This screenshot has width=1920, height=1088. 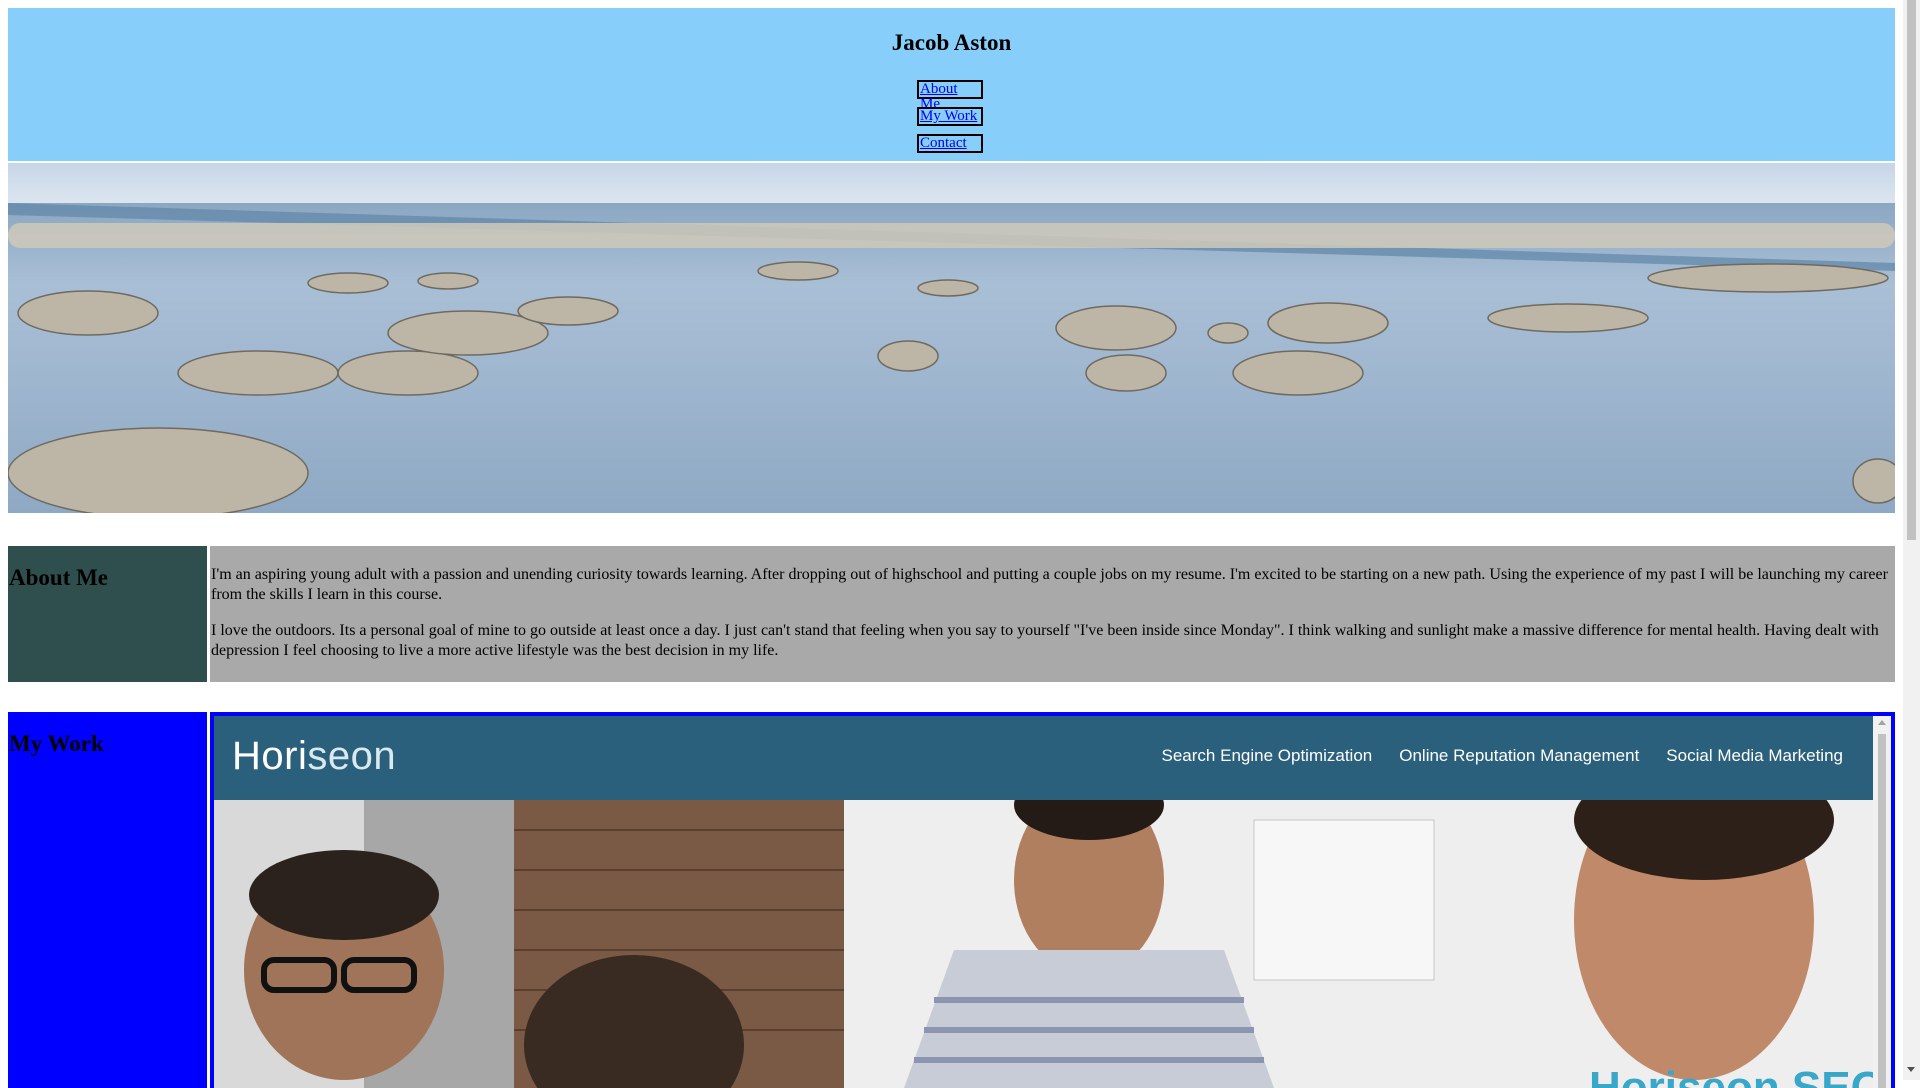 I want to click on horiseon-logo: Horiseon, so click(x=314, y=756).